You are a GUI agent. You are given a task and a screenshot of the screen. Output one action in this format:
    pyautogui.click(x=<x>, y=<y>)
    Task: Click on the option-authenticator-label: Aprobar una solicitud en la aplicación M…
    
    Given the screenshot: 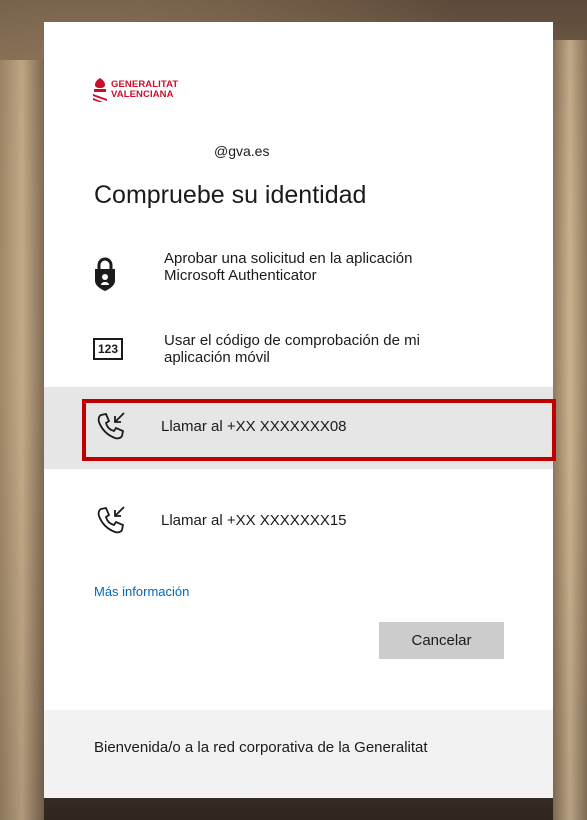 What is the action you would take?
    pyautogui.click(x=288, y=267)
    